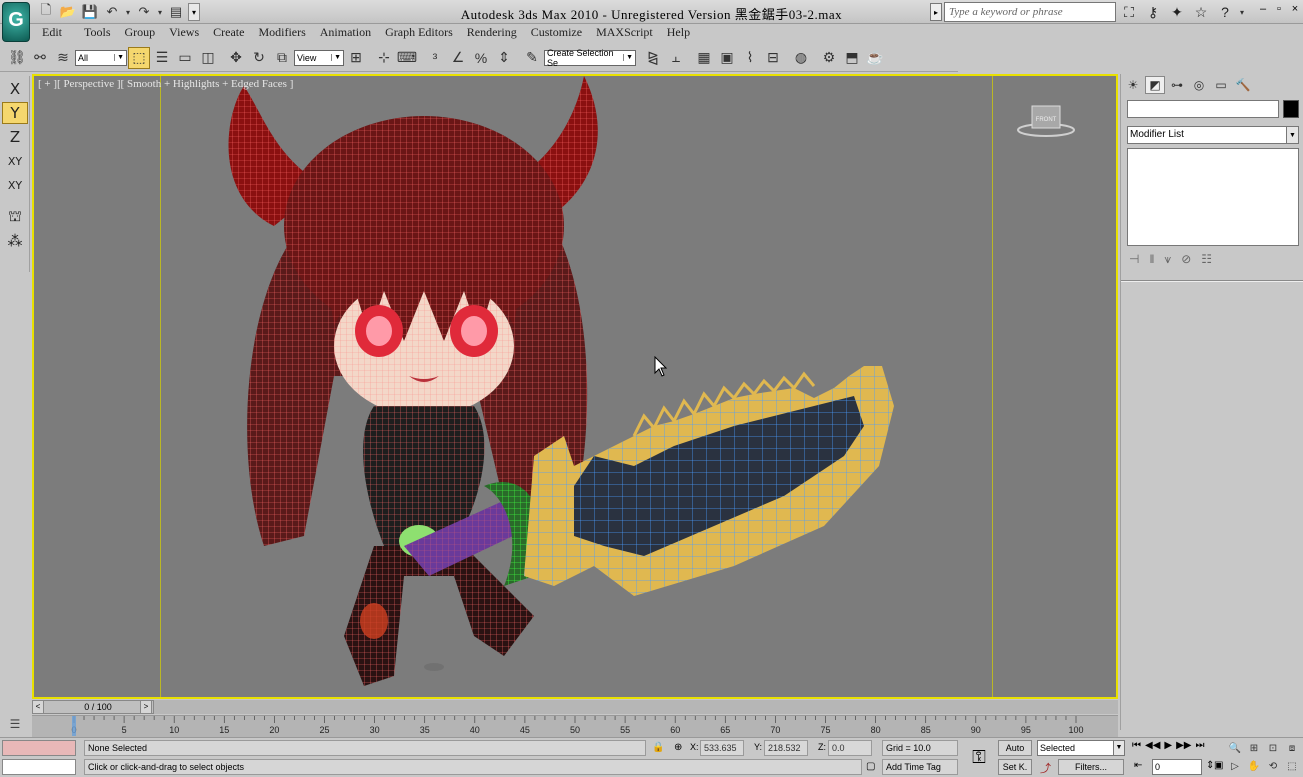 This screenshot has width=1303, height=777. Describe the element at coordinates (801, 58) in the screenshot. I see `material-editor-icon: ◍` at that location.